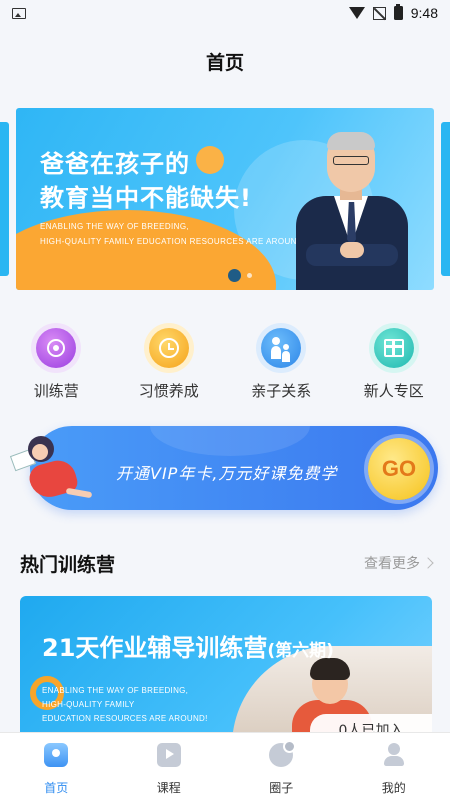 This screenshot has height=800, width=450. Describe the element at coordinates (281, 348) in the screenshot. I see `parent-child-icon` at that location.